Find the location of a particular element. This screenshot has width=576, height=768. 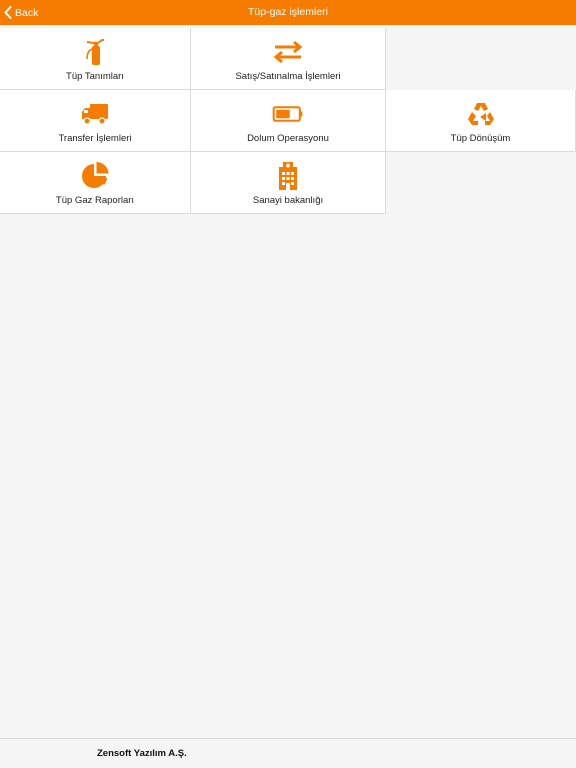

menu-tile-label: Sanayi bakanlığı is located at coordinates (288, 200).